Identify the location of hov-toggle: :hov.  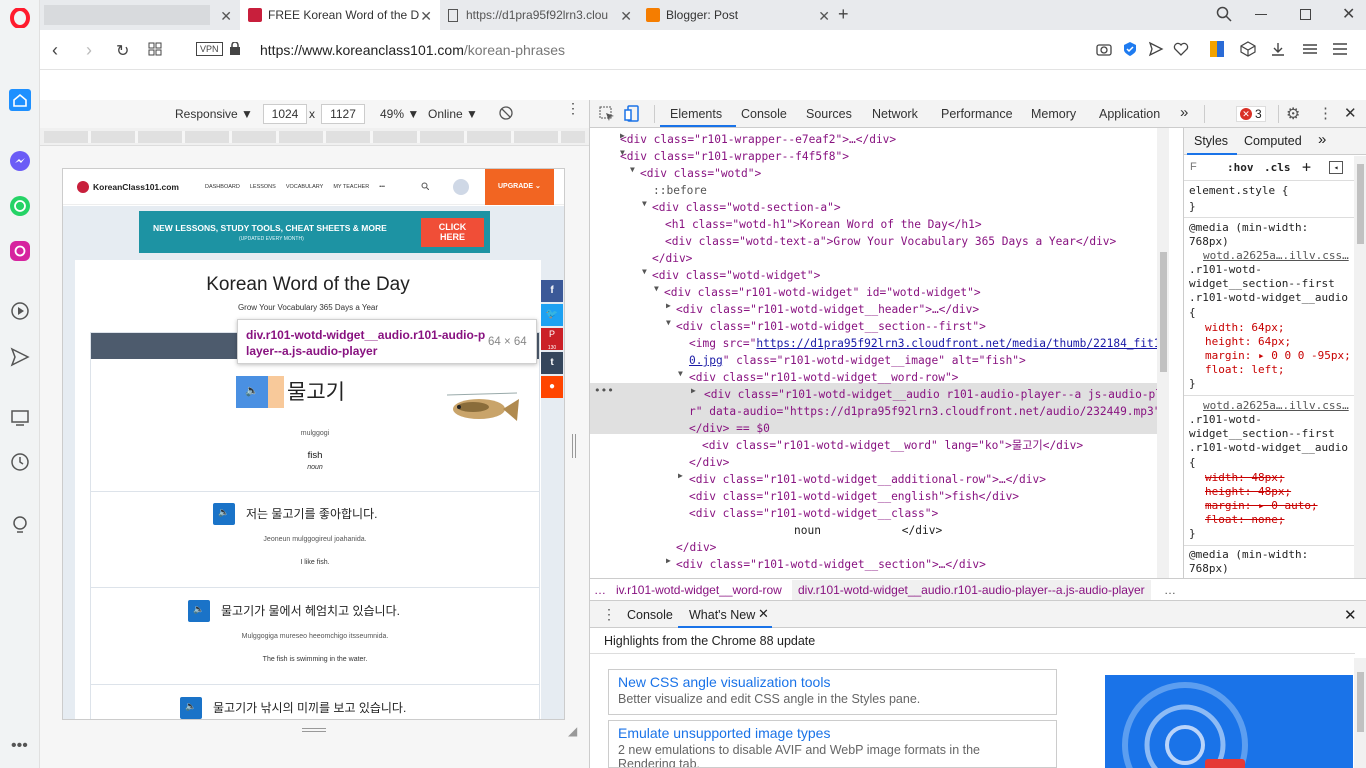
(1240, 167).